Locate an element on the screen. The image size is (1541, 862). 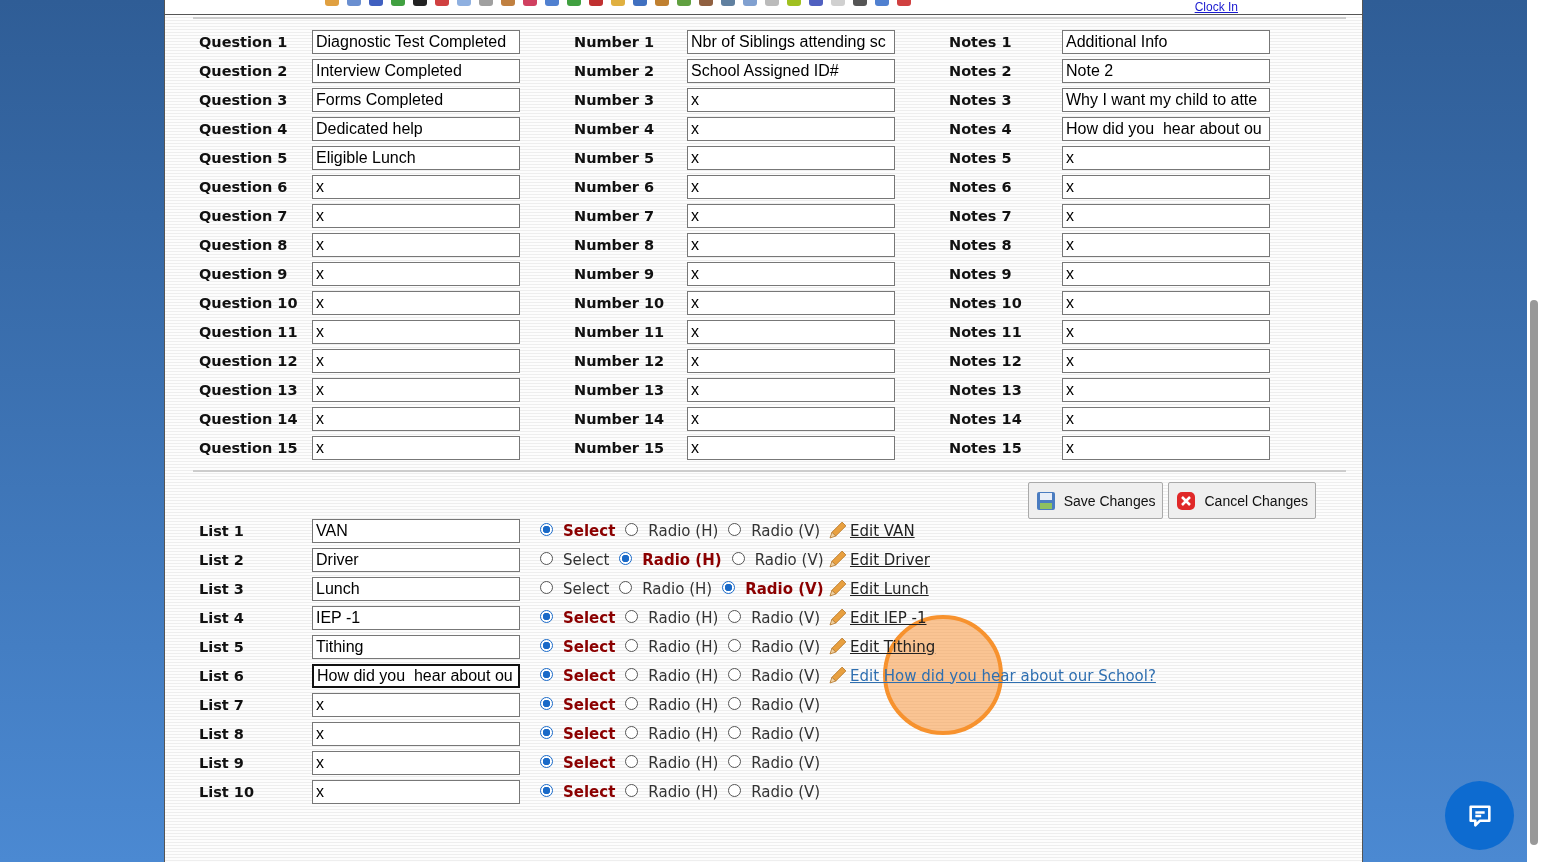
scrollbar is located at coordinates (1534, 431).